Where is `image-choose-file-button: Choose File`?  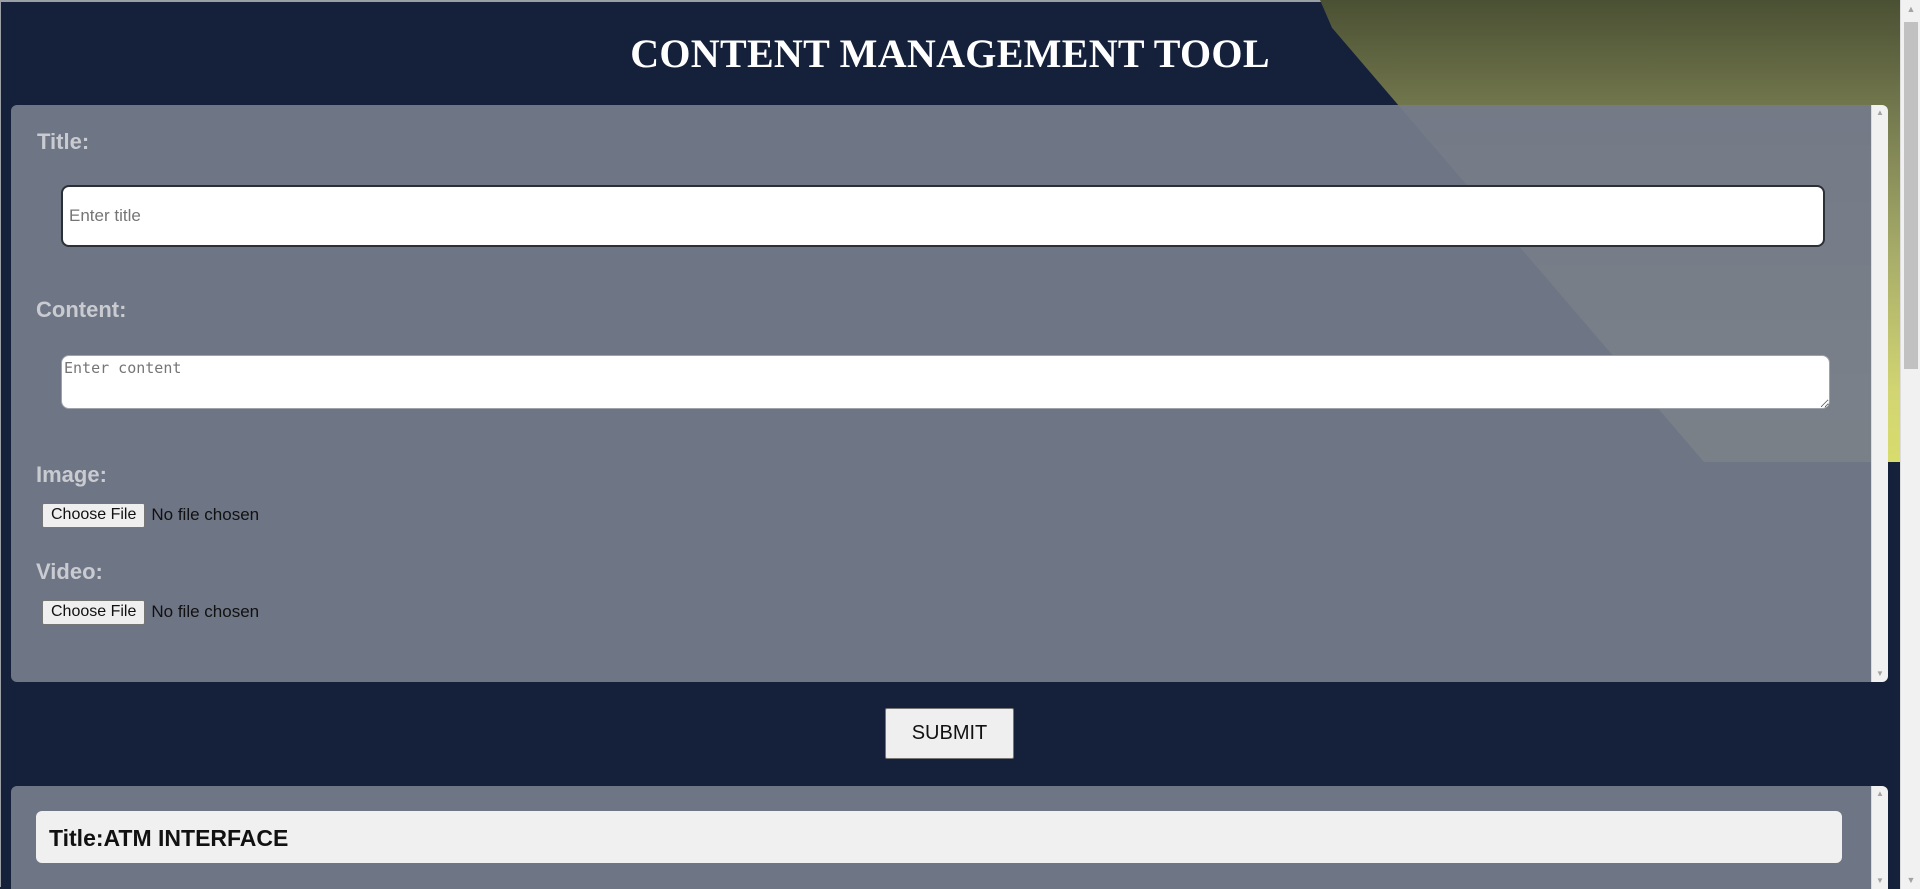 image-choose-file-button: Choose File is located at coordinates (94, 515).